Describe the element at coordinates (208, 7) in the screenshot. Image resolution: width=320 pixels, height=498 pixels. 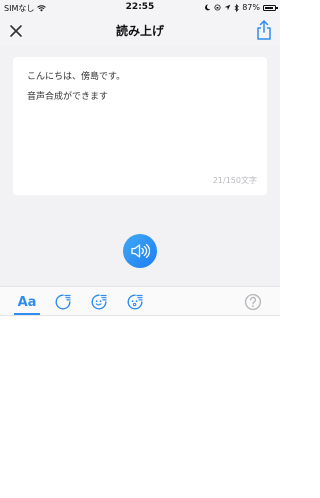
I see `moon-icon` at that location.